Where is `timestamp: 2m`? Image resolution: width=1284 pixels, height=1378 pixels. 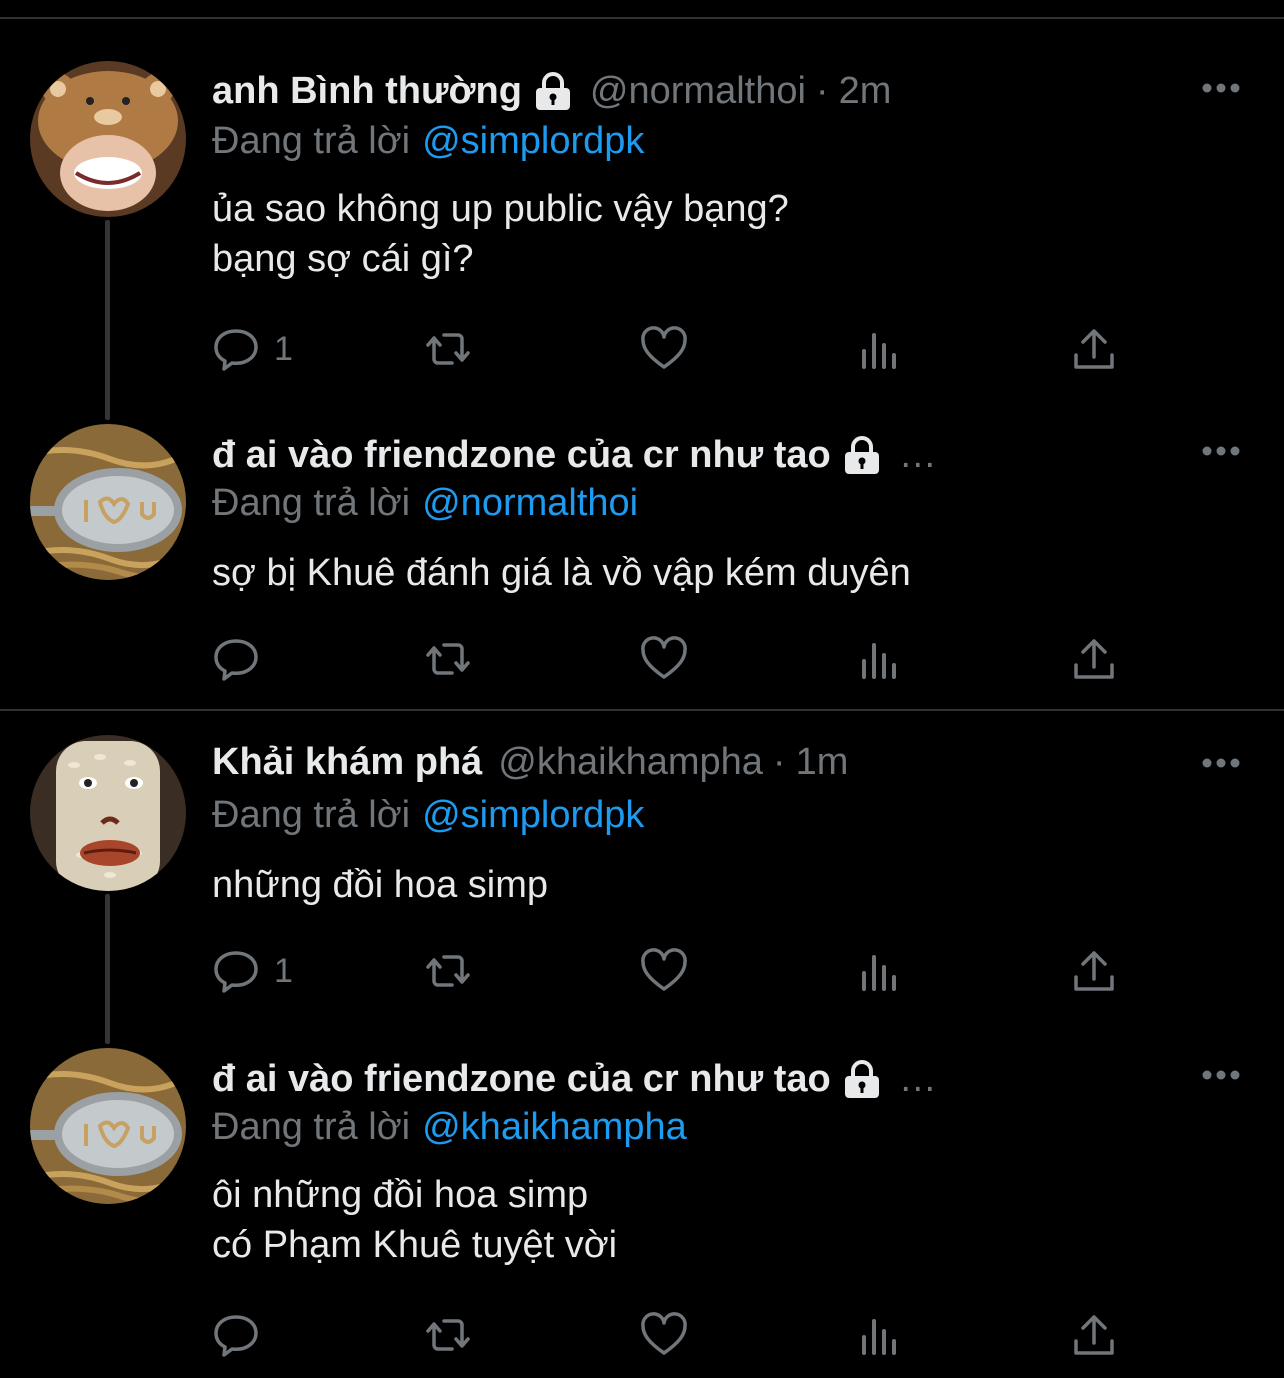 timestamp: 2m is located at coordinates (865, 91).